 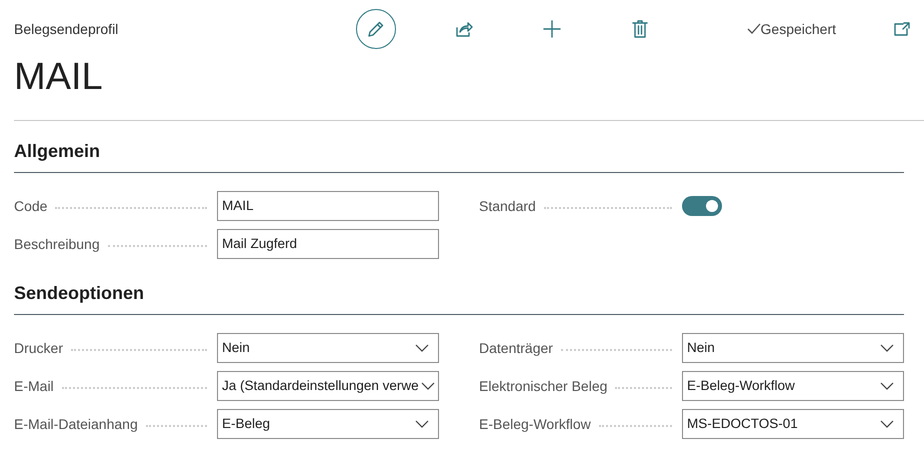 I want to click on section-heading: Allgemein, so click(x=459, y=147).